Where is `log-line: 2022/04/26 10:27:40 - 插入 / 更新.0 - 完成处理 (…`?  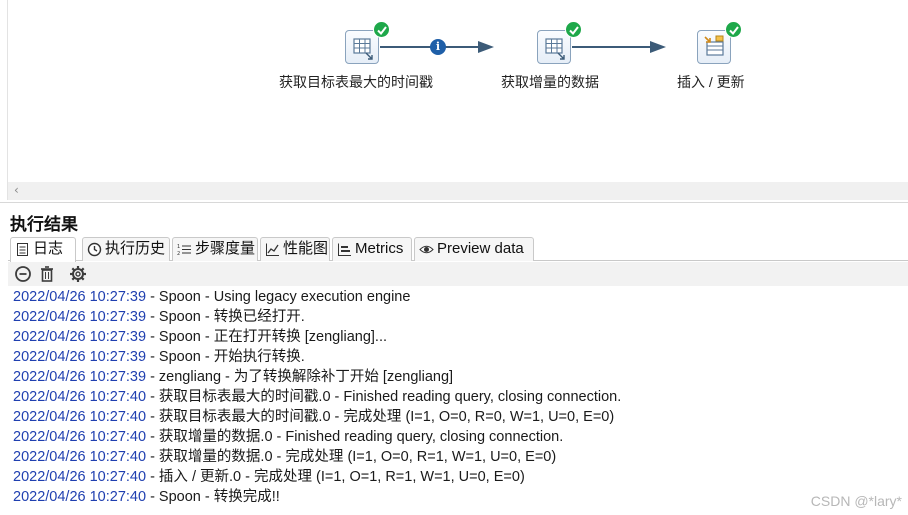
log-line: 2022/04/26 10:27:40 - 插入 / 更新.0 - 完成处理 (… is located at coordinates (458, 477).